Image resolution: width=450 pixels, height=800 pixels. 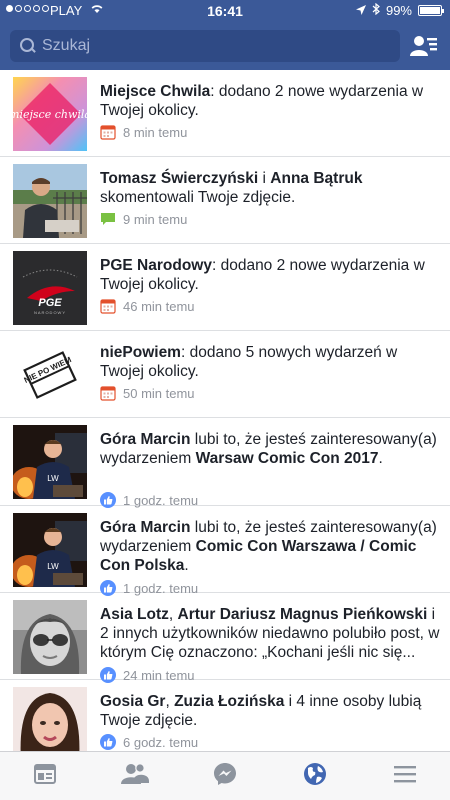 I want to click on tab-messenger, so click(x=225, y=776).